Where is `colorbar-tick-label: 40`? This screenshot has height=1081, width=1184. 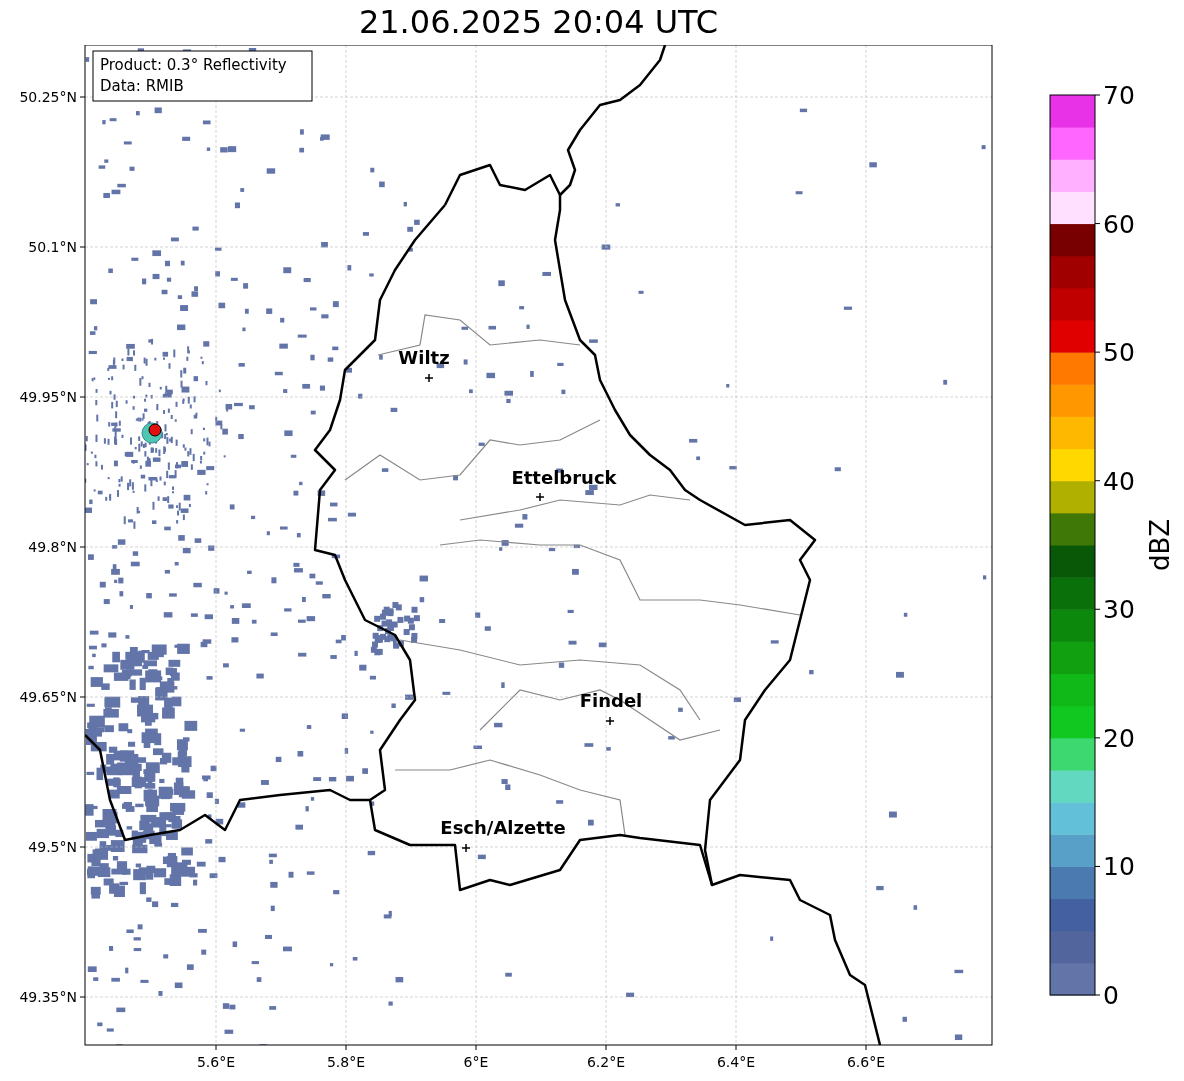 colorbar-tick-label: 40 is located at coordinates (1119, 481).